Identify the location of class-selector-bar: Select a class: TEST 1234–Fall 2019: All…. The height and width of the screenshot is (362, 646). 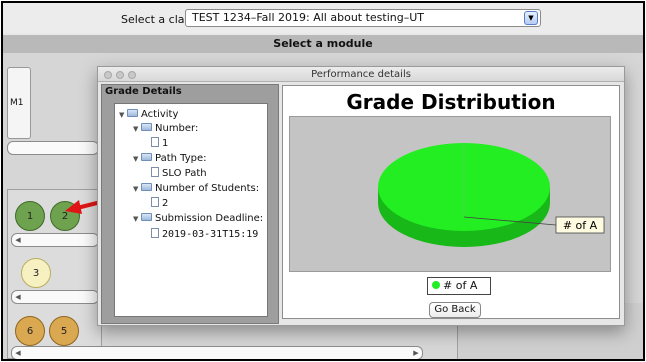
(323, 18).